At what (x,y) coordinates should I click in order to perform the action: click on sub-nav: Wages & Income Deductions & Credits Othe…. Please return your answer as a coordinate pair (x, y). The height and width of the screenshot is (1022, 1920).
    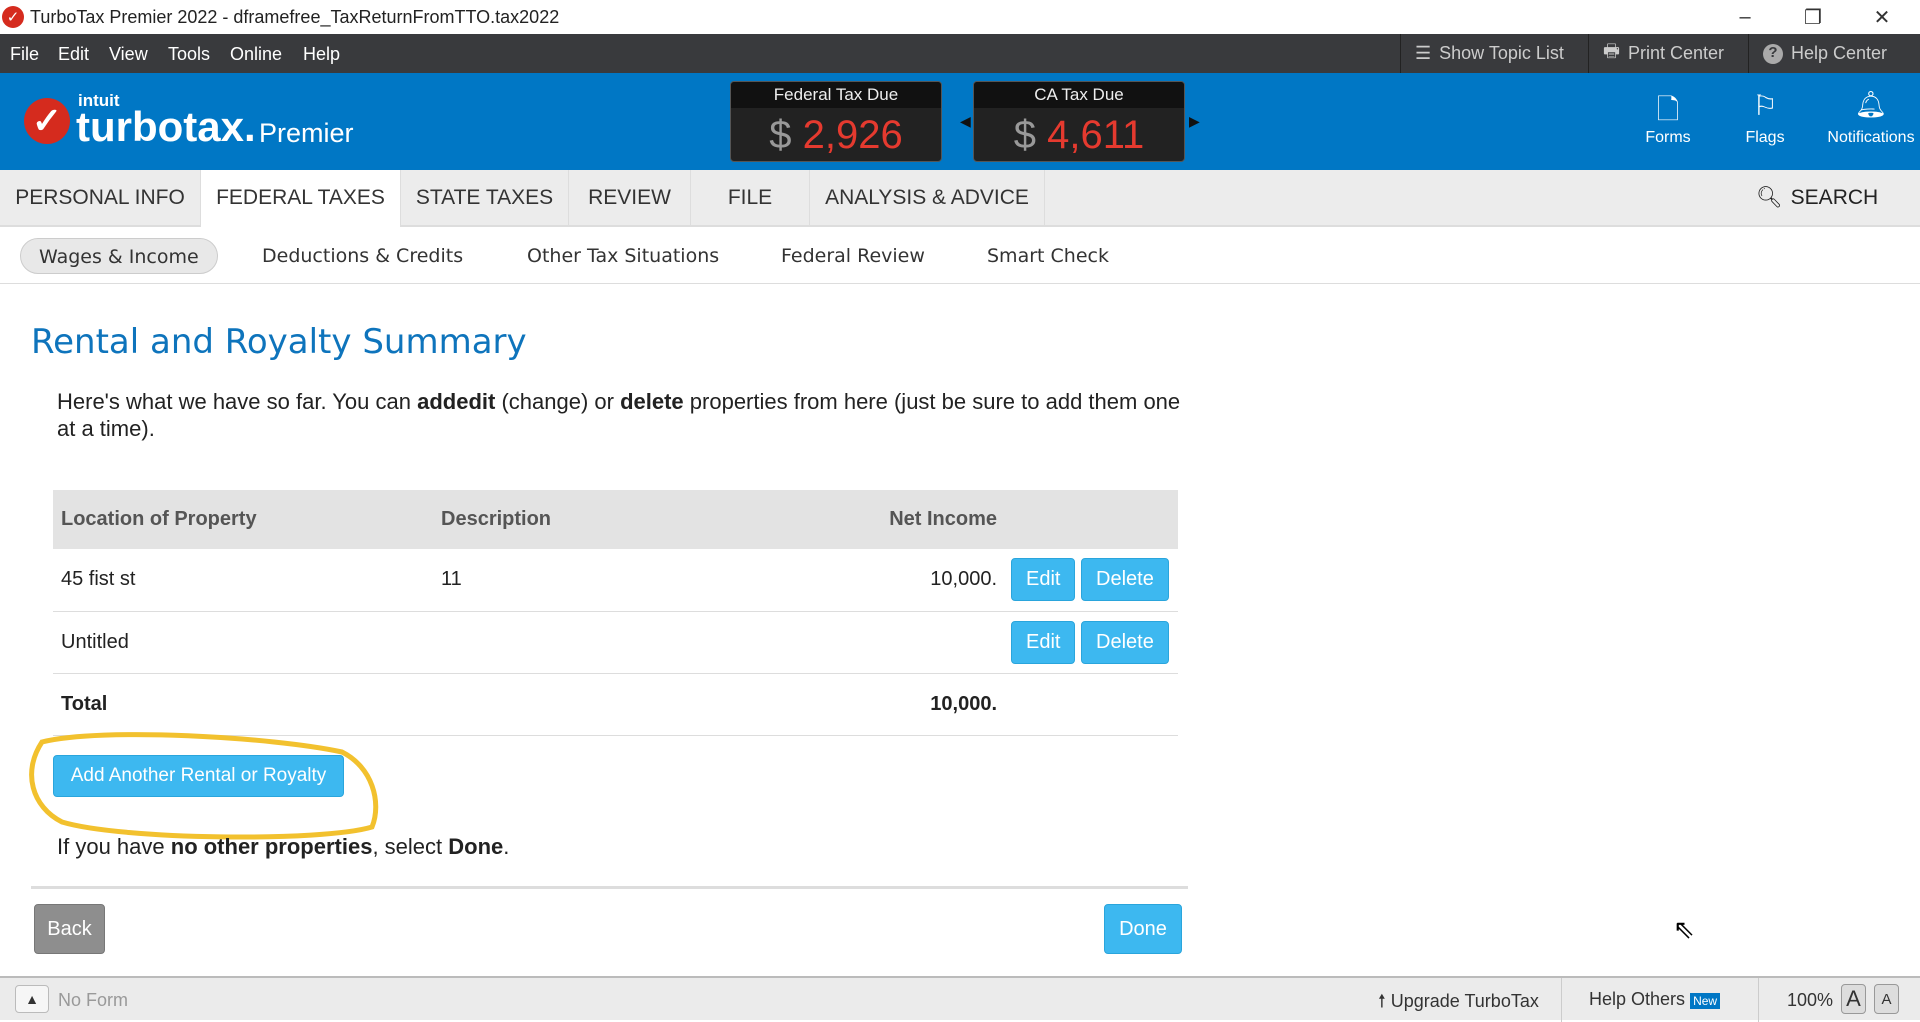
    Looking at the image, I should click on (960, 255).